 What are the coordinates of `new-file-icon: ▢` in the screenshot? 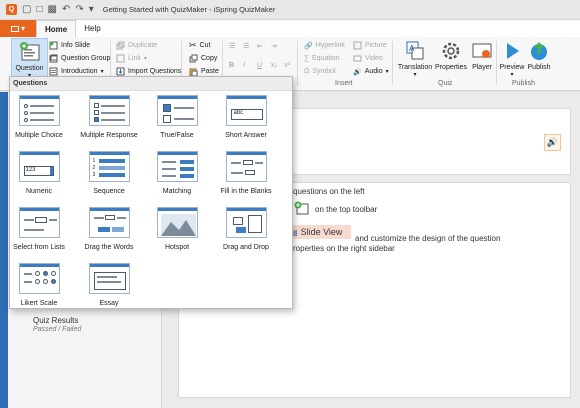 It's located at (26, 9).